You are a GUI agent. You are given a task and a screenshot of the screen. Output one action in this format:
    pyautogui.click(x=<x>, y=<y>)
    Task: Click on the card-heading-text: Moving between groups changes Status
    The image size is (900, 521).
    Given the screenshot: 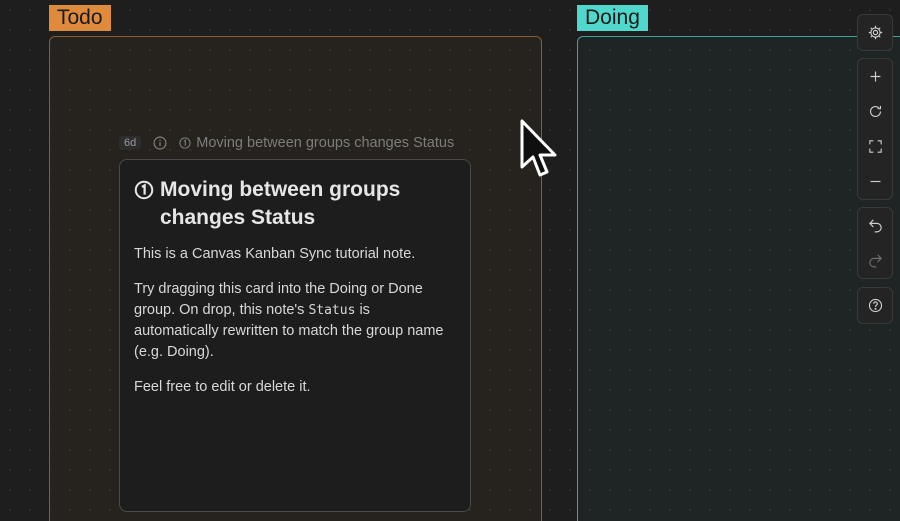 What is the action you would take?
    pyautogui.click(x=280, y=203)
    